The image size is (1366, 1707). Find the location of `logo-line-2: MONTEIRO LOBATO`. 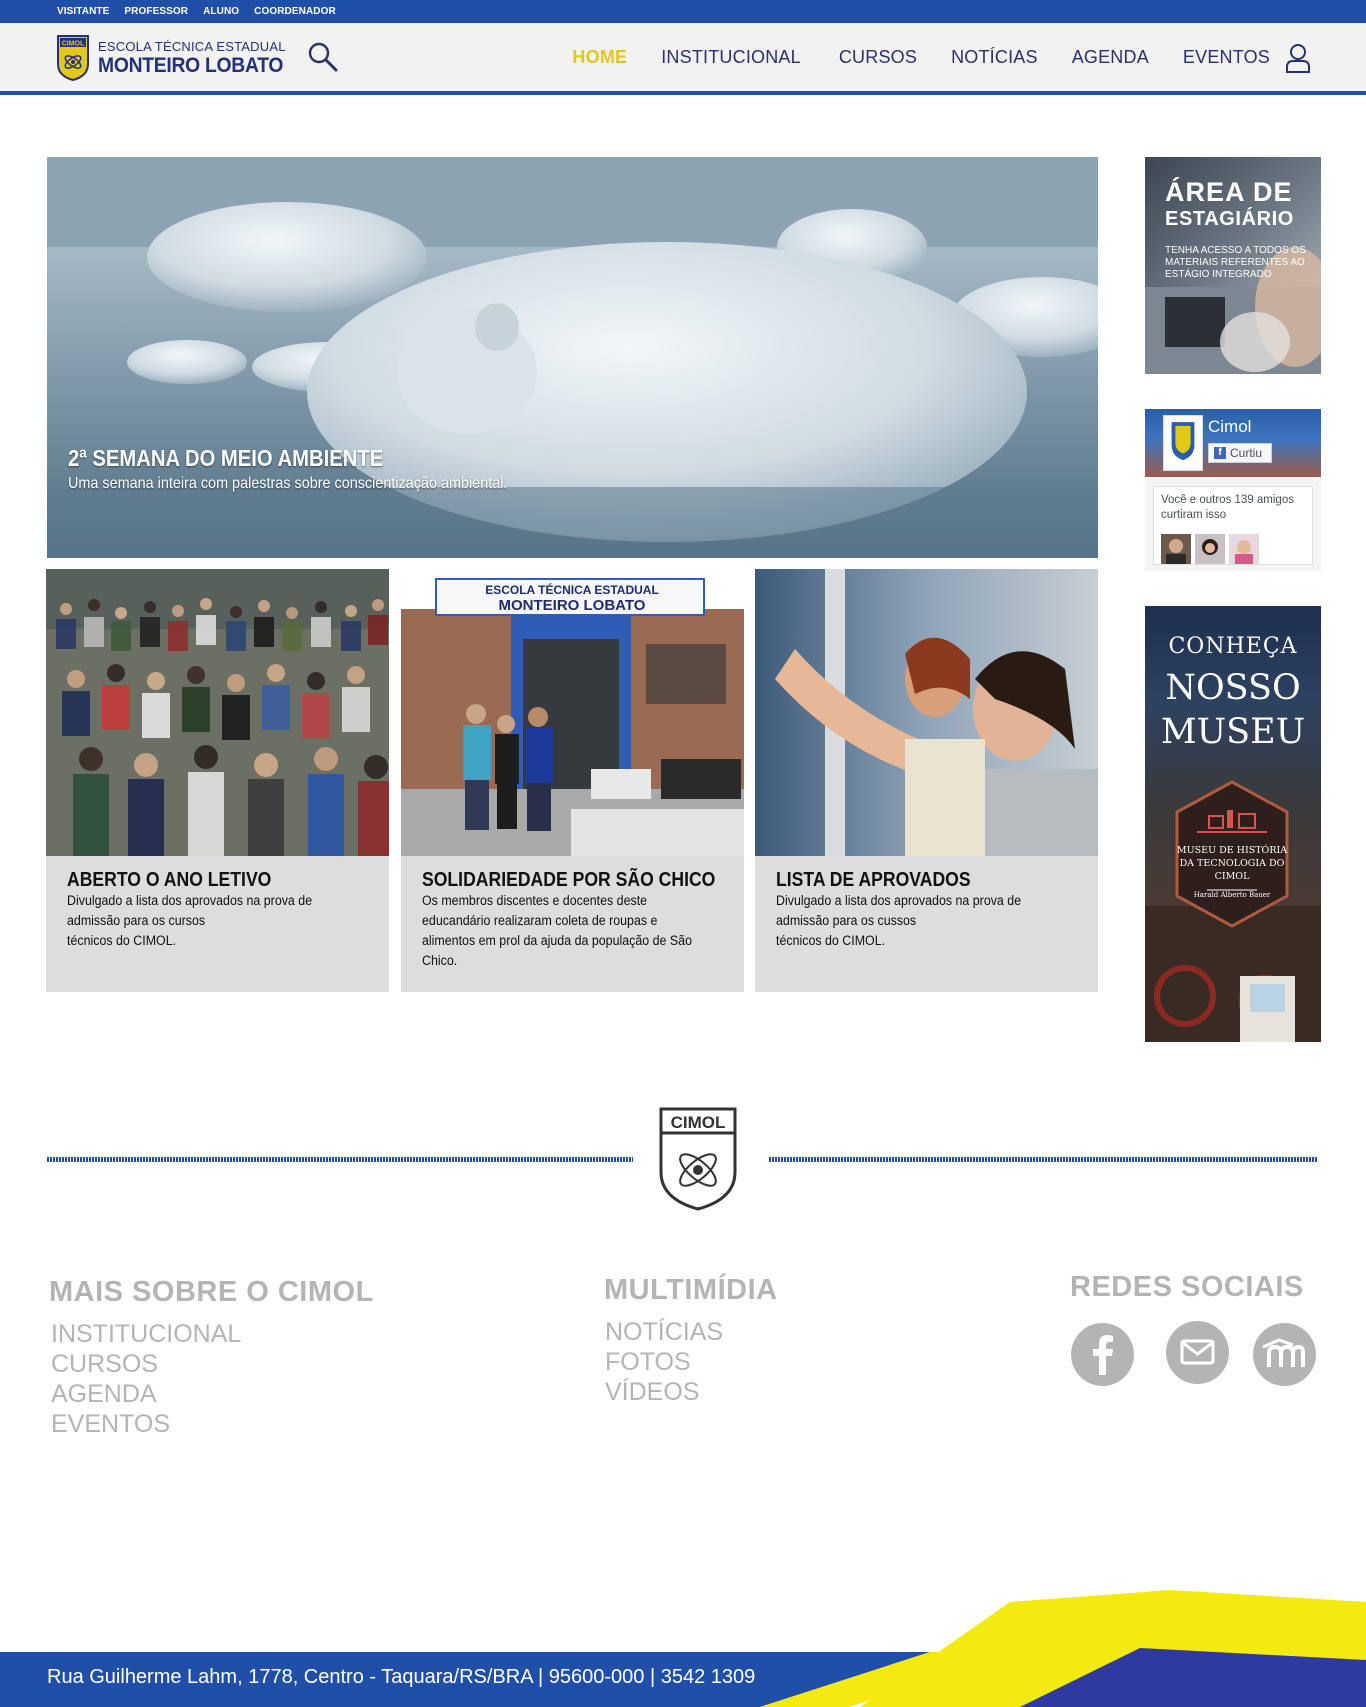

logo-line-2: MONTEIRO LOBATO is located at coordinates (191, 65).